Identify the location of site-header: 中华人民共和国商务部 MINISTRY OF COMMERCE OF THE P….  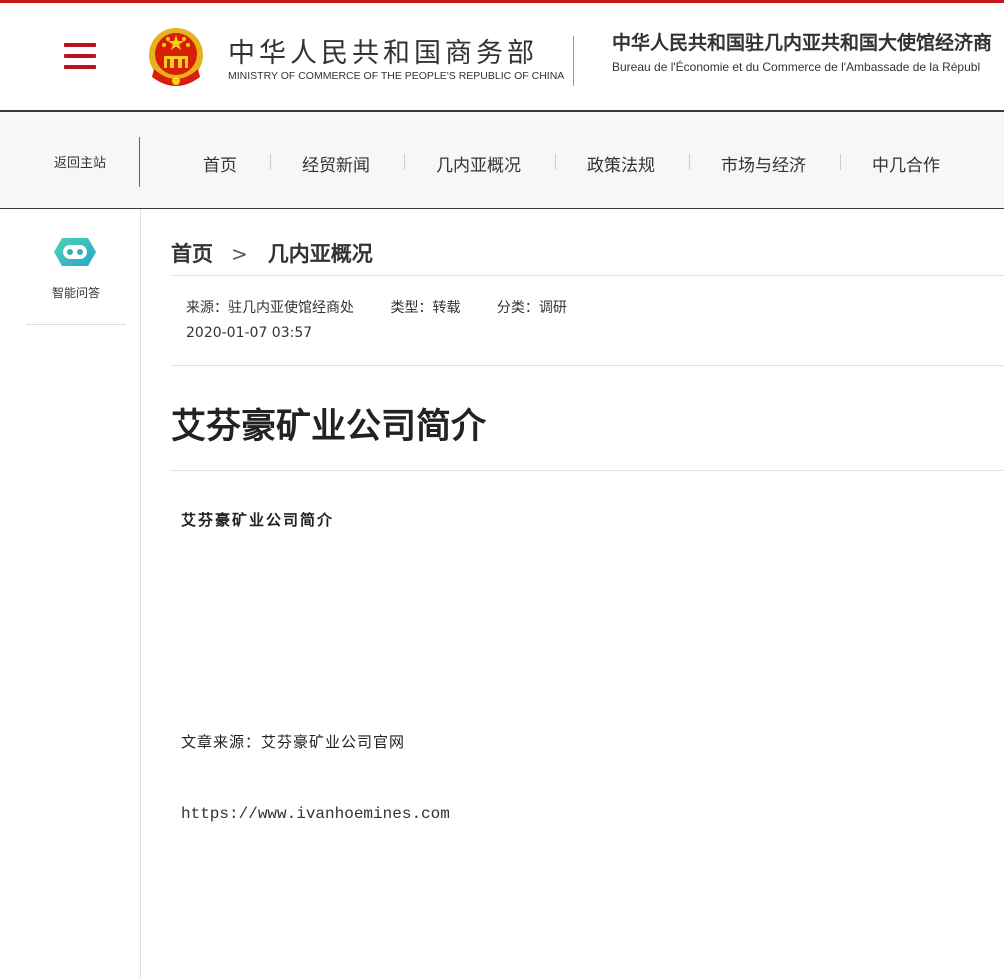
(502, 57).